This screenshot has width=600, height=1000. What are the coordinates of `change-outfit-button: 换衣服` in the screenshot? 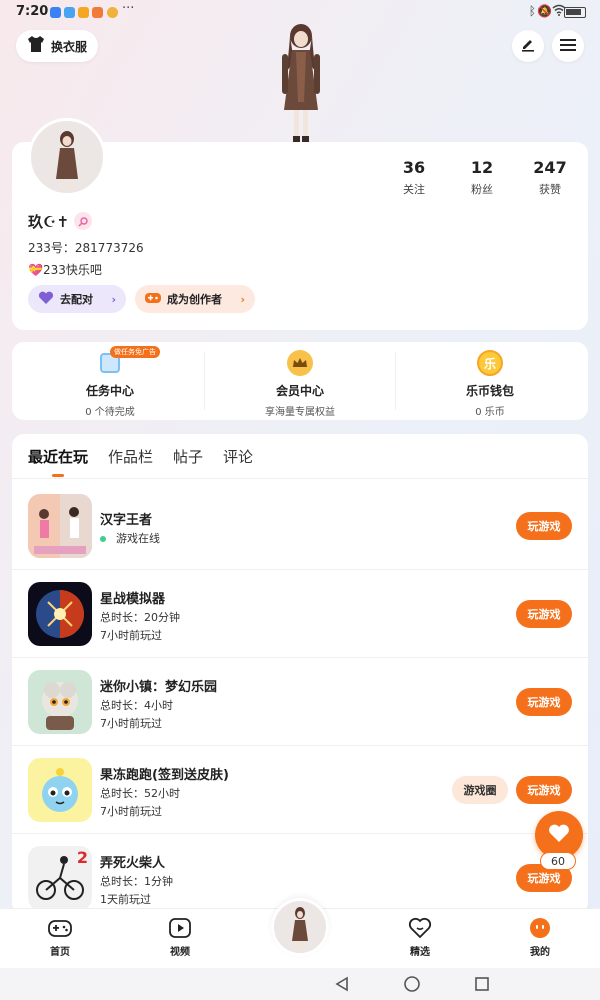 It's located at (57, 46).